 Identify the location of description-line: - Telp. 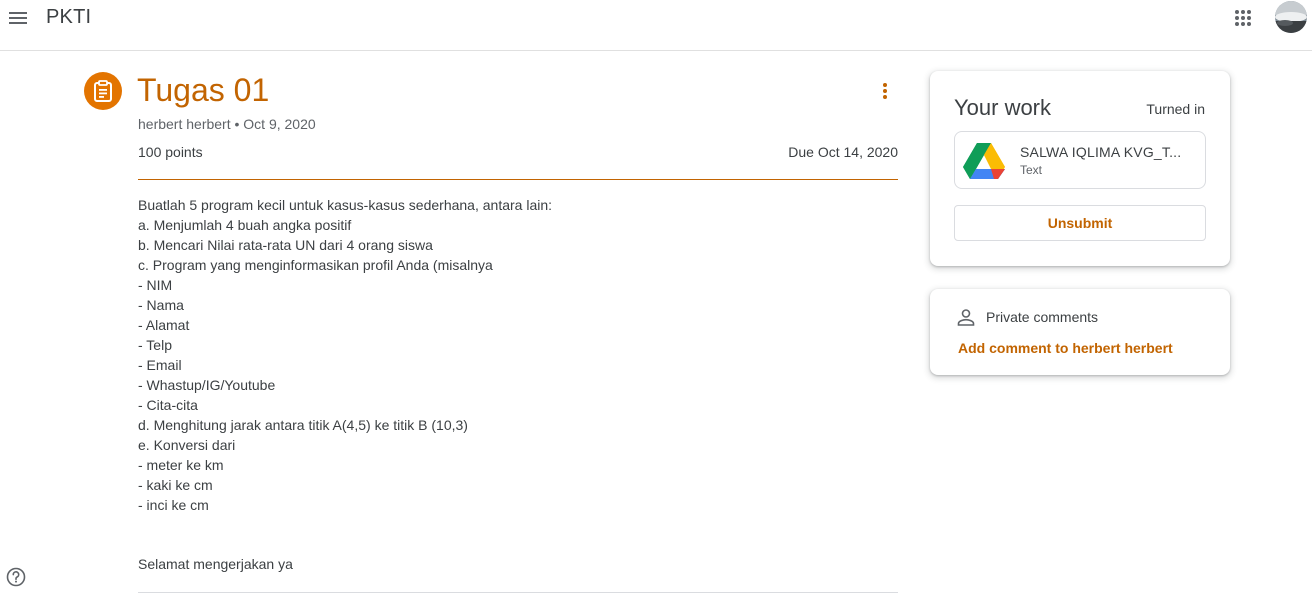
(155, 345).